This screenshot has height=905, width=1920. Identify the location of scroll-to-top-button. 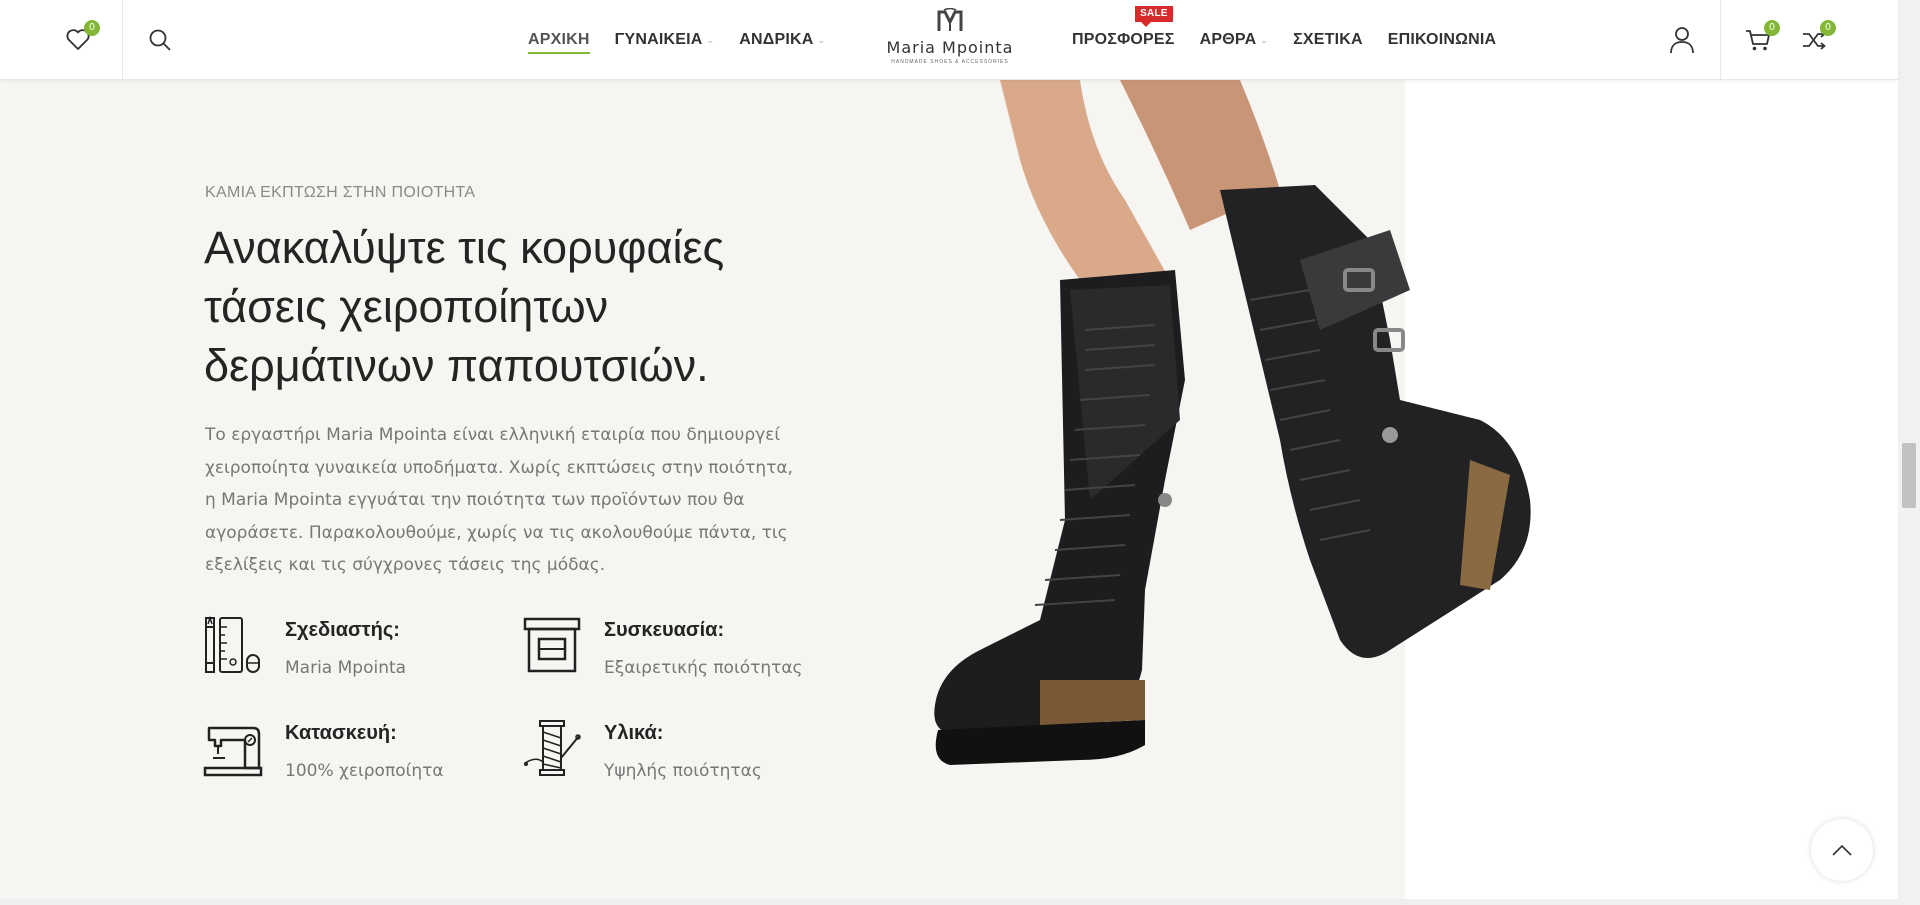
(1842, 850).